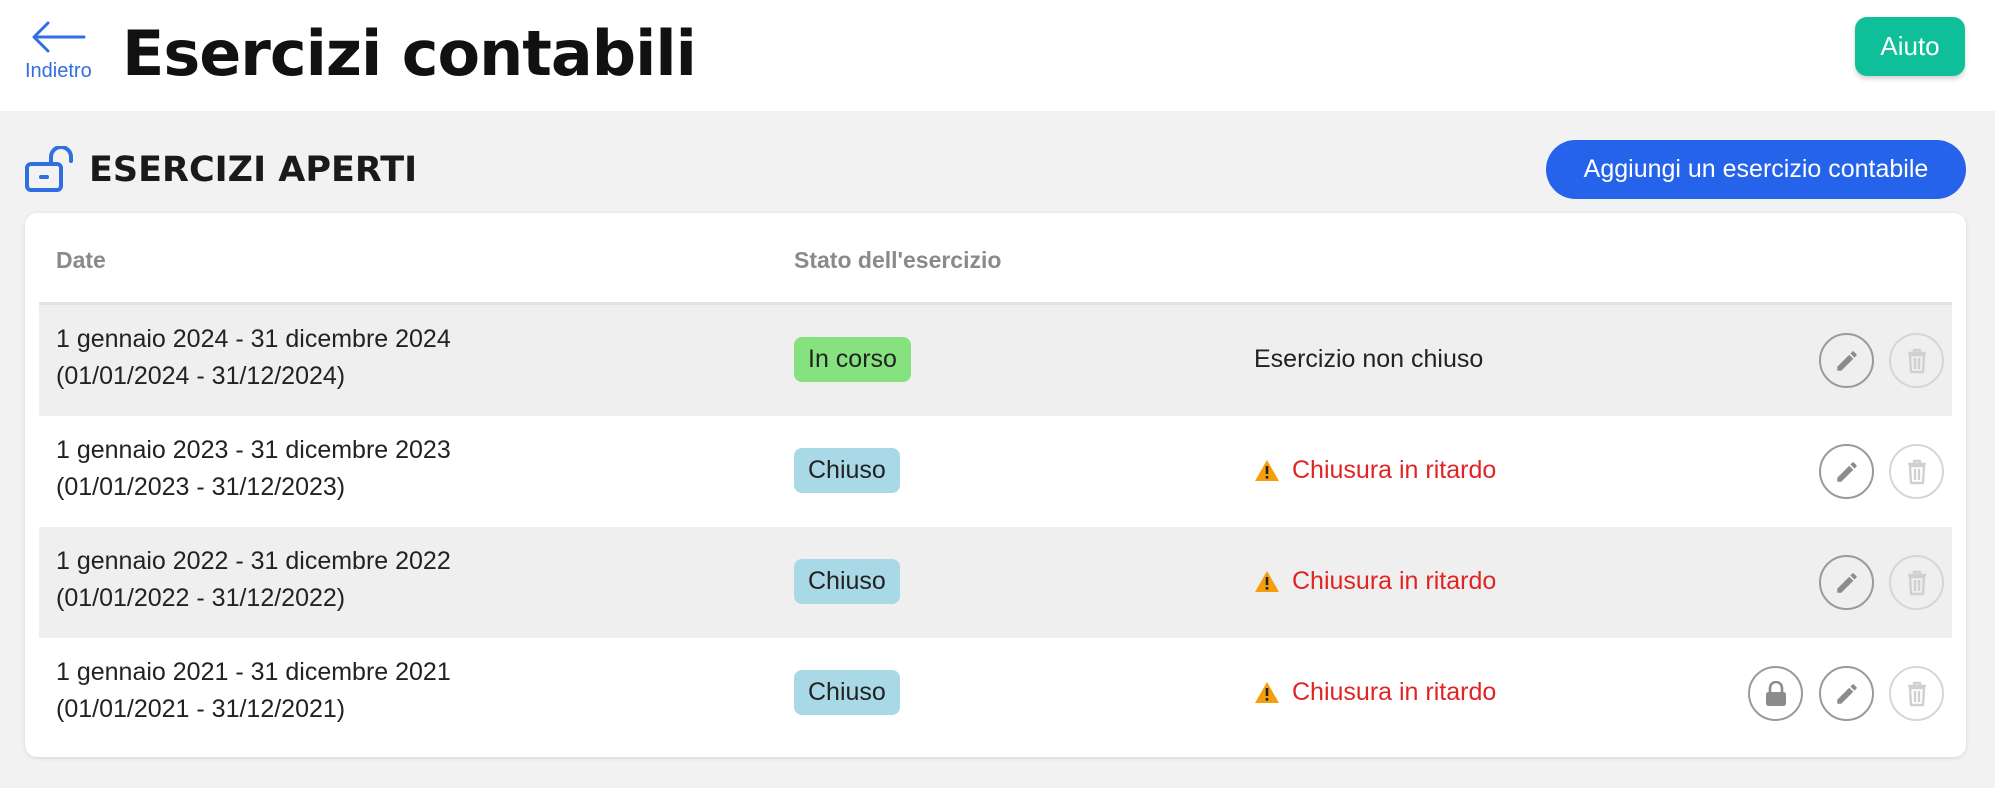 This screenshot has width=1995, height=788. I want to click on page-title: Esercizi contabili, so click(409, 53).